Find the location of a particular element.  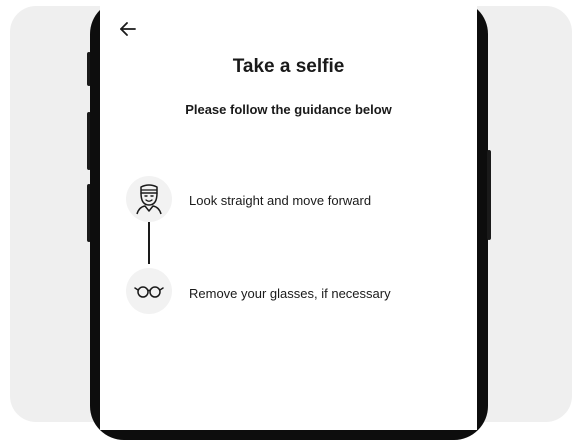

phone-power-button is located at coordinates (489, 195).